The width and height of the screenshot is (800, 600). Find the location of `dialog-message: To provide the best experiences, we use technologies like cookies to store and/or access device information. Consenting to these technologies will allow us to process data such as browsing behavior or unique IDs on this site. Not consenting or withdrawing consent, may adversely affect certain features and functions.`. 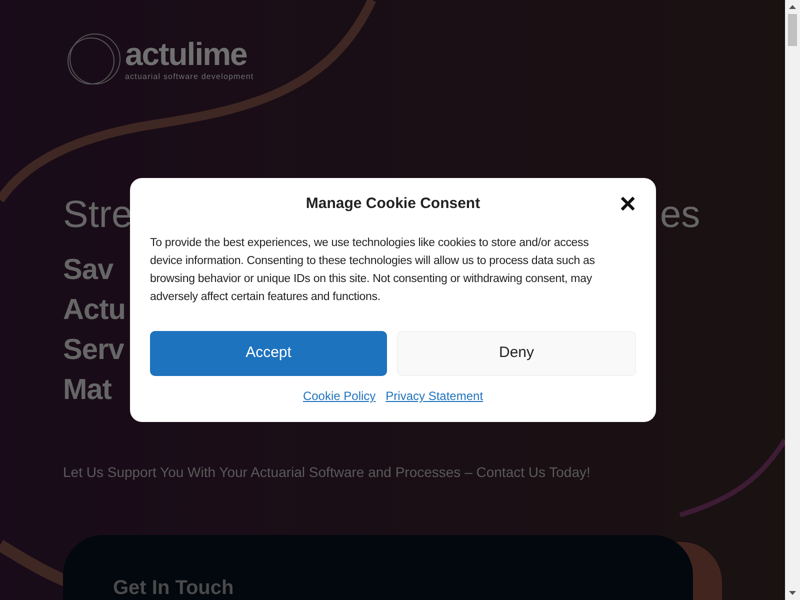

dialog-message: To provide the best experiences, we use technologies like cookies to store and/or access device information. Consenting to these technologies will allow us to process data such as browsing behavior or unique IDs on this site. Not consenting or withdrawing consent, may adversely affect certain features and functions. is located at coordinates (373, 270).